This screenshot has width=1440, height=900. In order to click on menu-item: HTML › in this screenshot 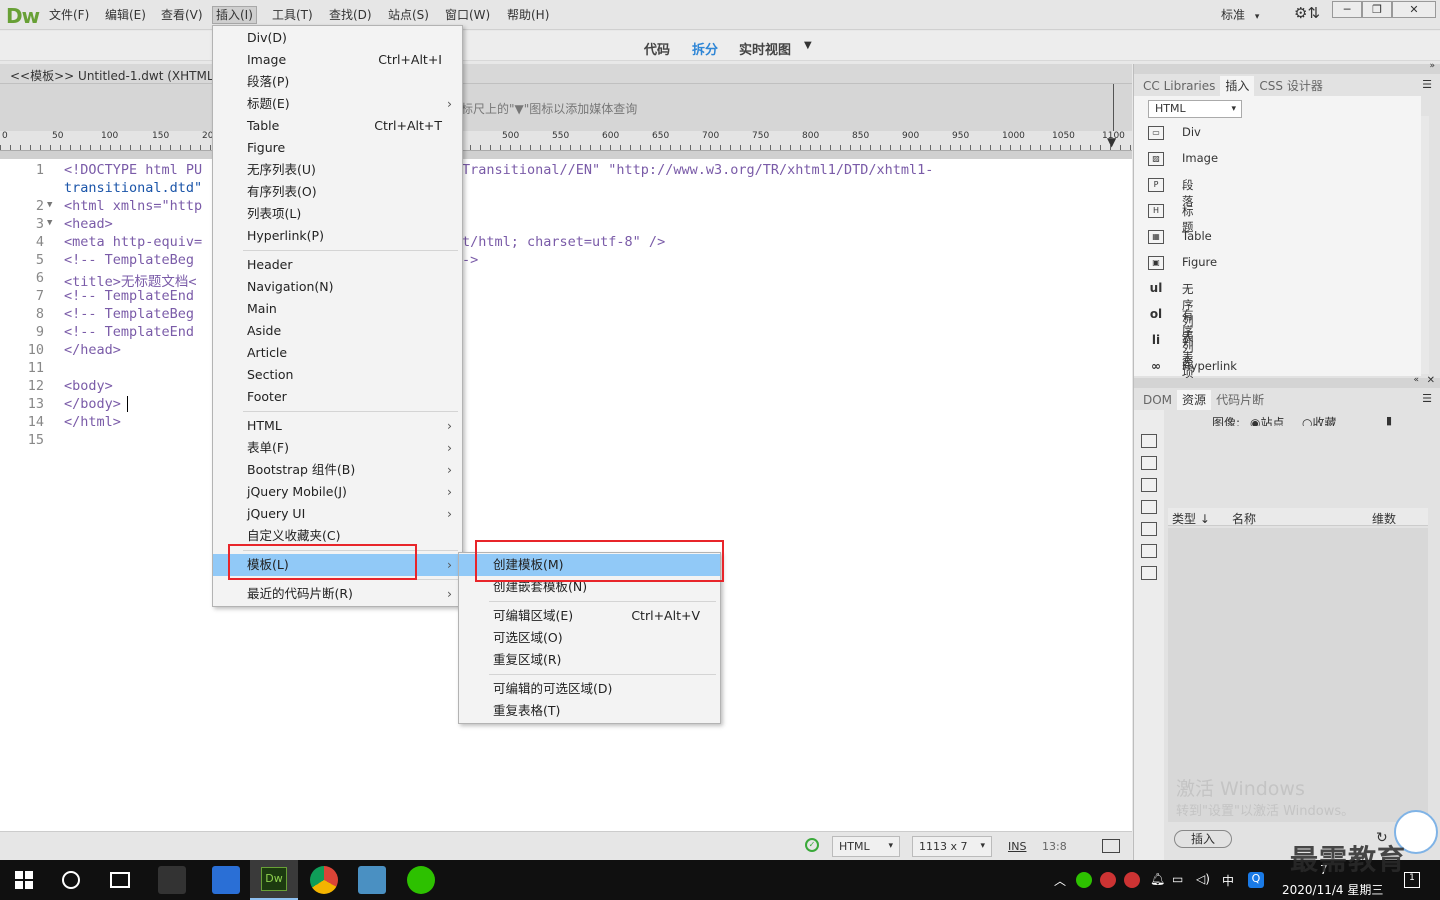, I will do `click(337, 426)`.